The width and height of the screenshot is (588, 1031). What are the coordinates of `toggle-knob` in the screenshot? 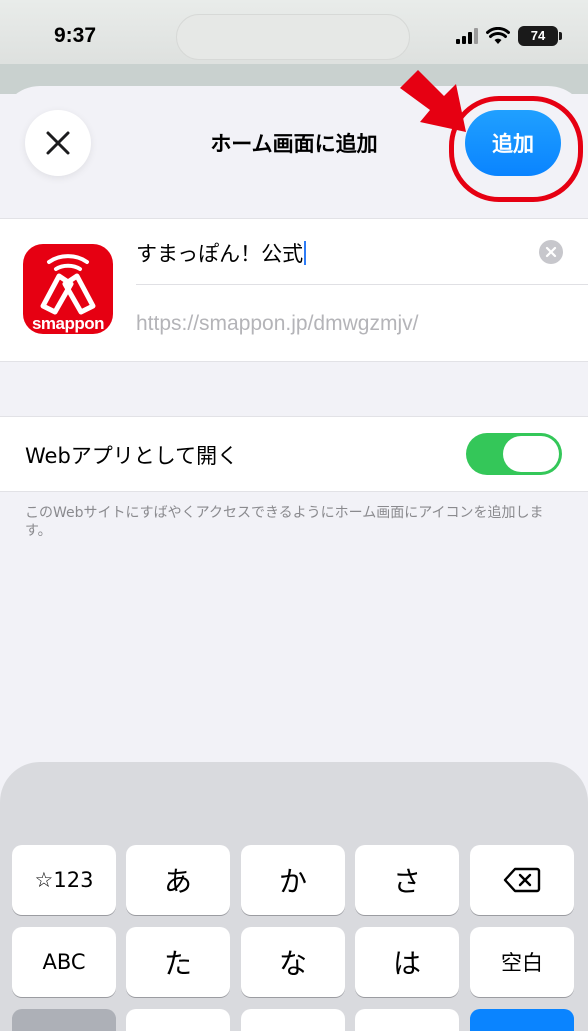 It's located at (531, 454).